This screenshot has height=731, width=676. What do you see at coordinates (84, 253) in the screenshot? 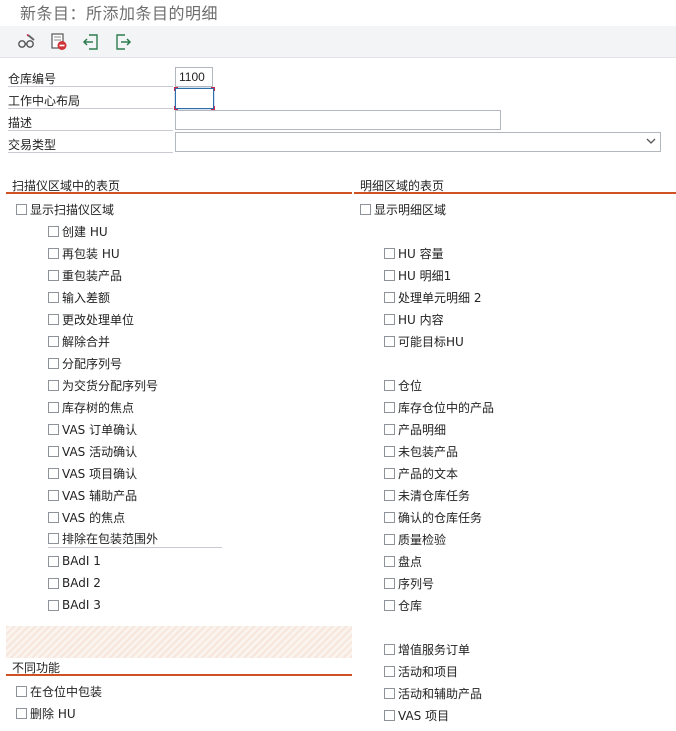
I see `scanner-tab-option: 再包装 HU` at bounding box center [84, 253].